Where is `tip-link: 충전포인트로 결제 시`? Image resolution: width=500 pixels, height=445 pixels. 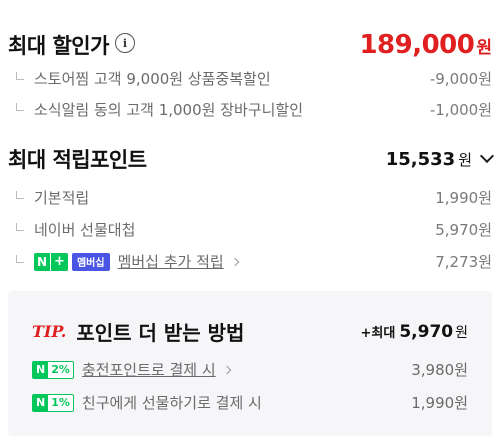 tip-link: 충전포인트로 결제 시 is located at coordinates (149, 369).